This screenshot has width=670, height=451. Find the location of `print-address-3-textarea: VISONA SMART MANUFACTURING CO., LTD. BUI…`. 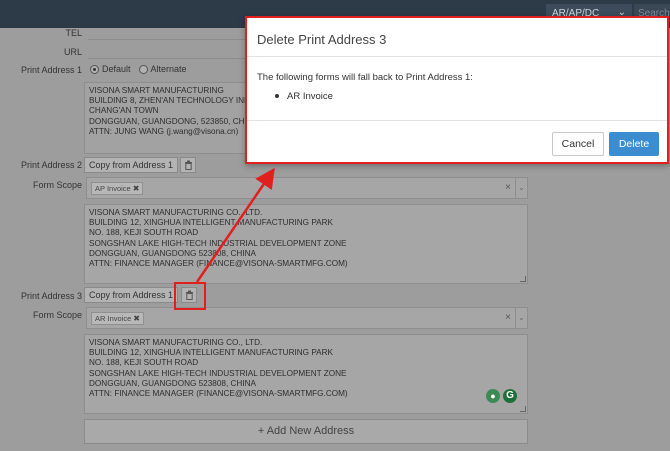

print-address-3-textarea: VISONA SMART MANUFACTURING CO., LTD. BUI… is located at coordinates (306, 374).